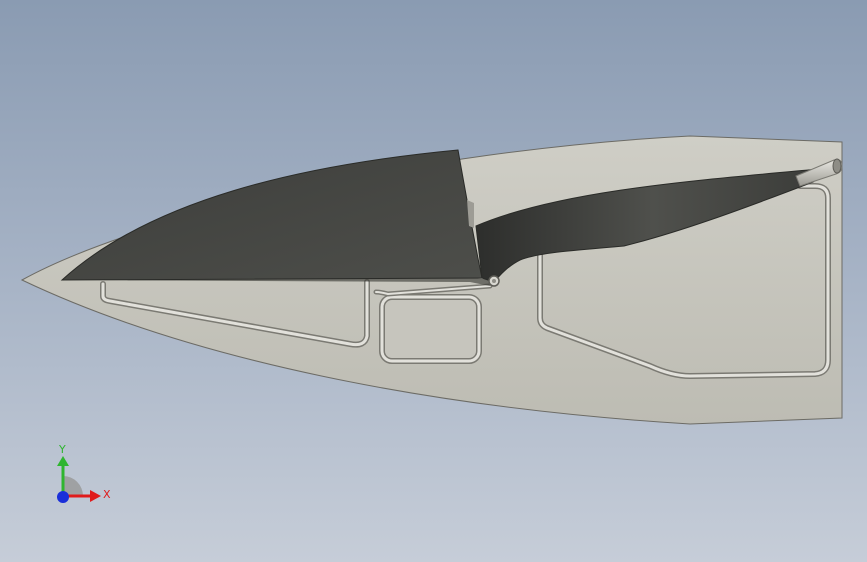 The width and height of the screenshot is (867, 562). Describe the element at coordinates (494, 281) in the screenshot. I see `mast-fitting-center` at that location.